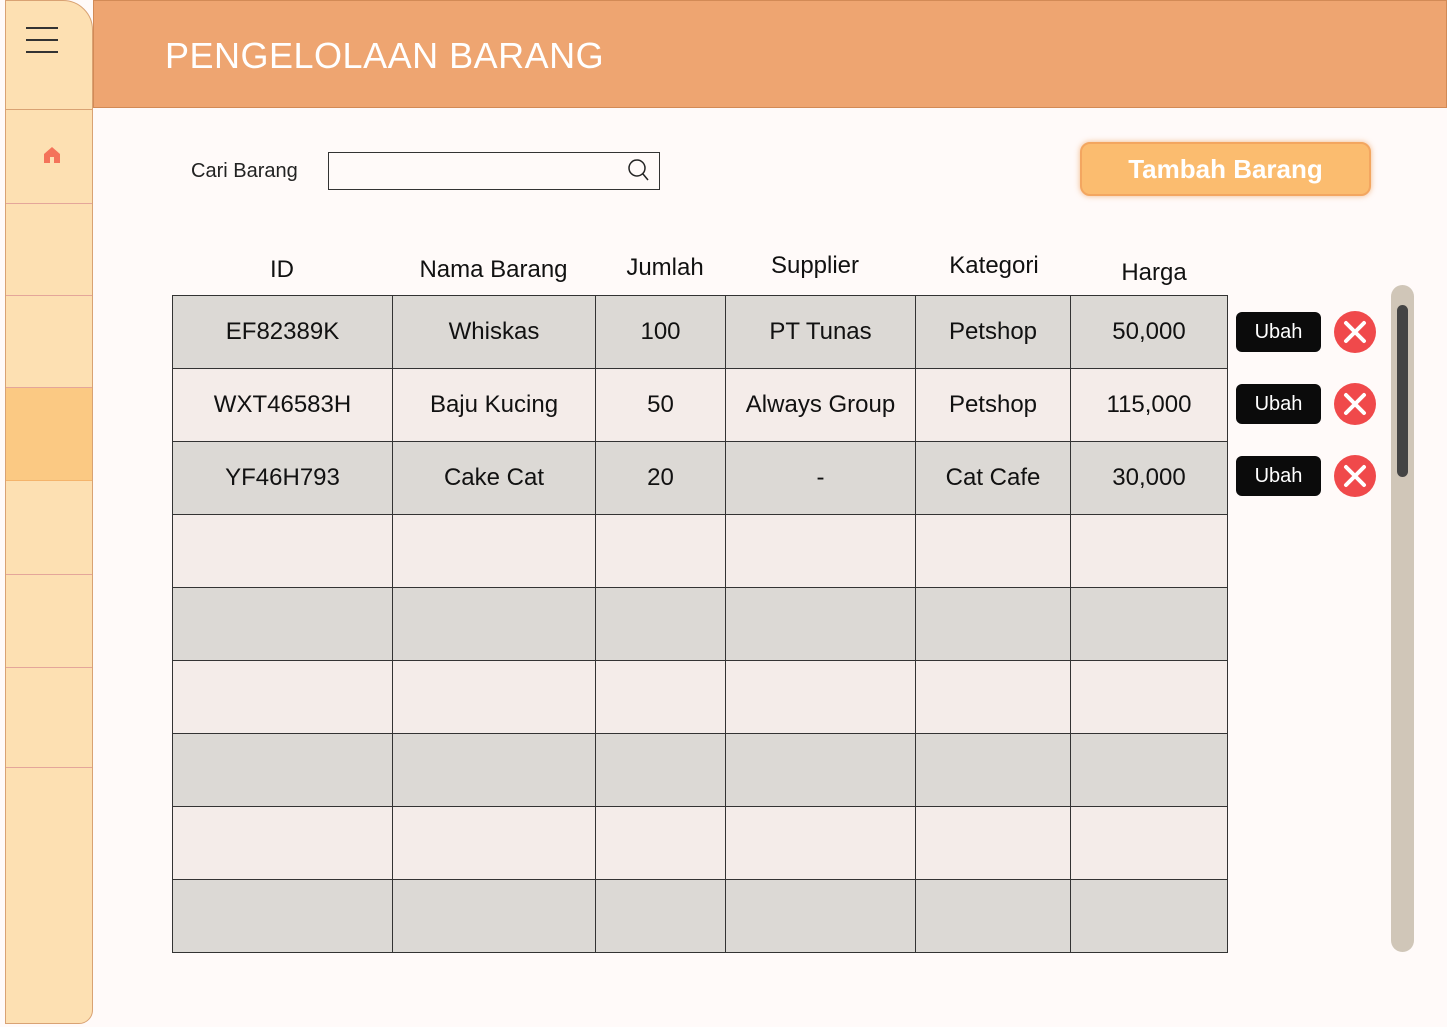  What do you see at coordinates (493, 269) in the screenshot?
I see `column-header-nama-barang: Nama Barang` at bounding box center [493, 269].